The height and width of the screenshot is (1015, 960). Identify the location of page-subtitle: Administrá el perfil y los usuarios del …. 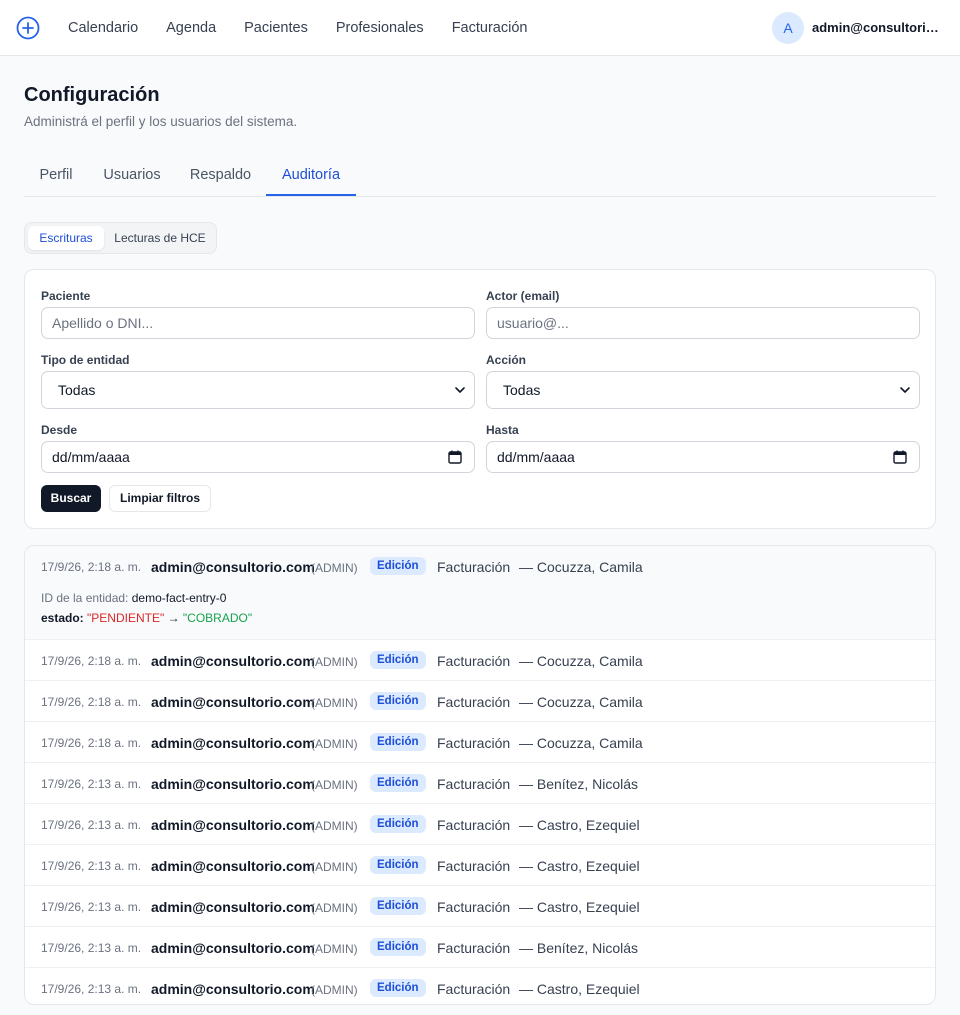
(161, 121).